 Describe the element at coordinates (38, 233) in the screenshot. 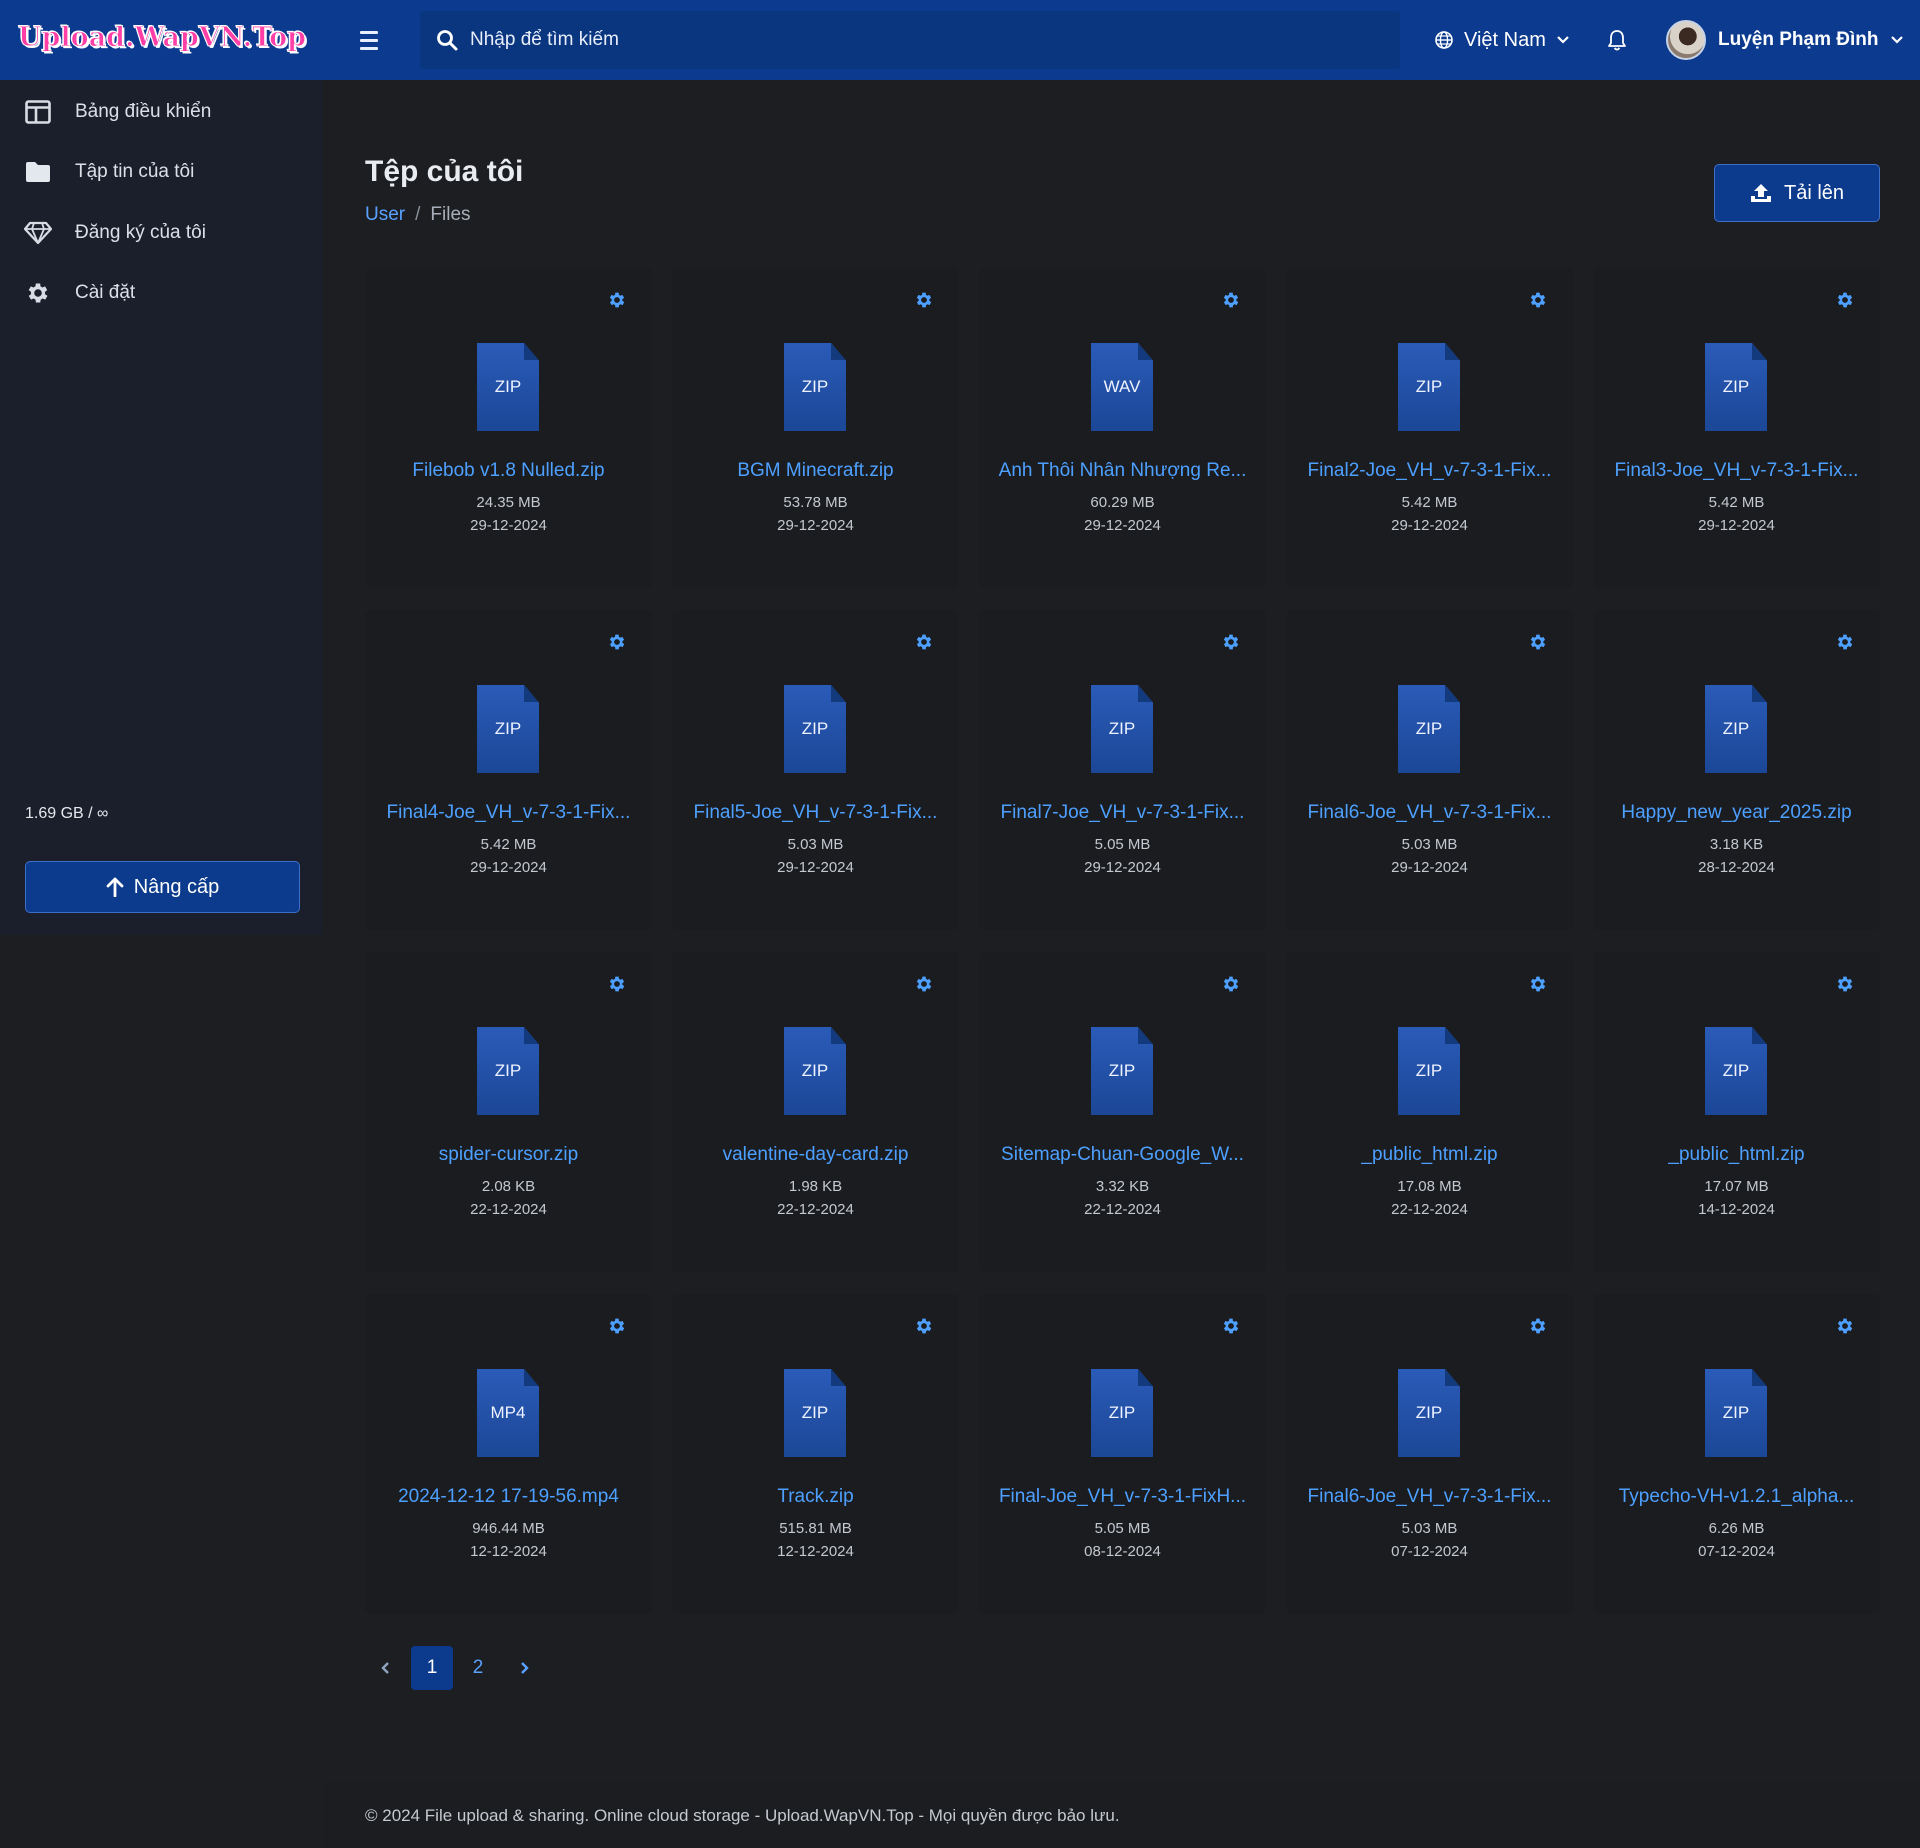

I see `diamond-icon` at that location.